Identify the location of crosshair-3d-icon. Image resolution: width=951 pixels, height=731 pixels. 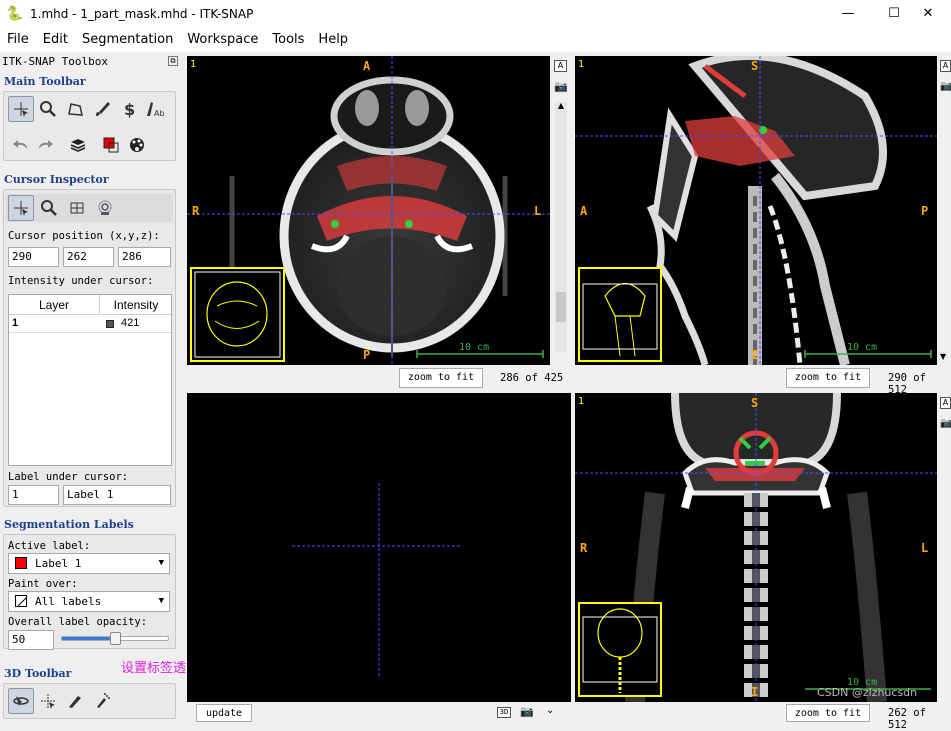
(48, 701).